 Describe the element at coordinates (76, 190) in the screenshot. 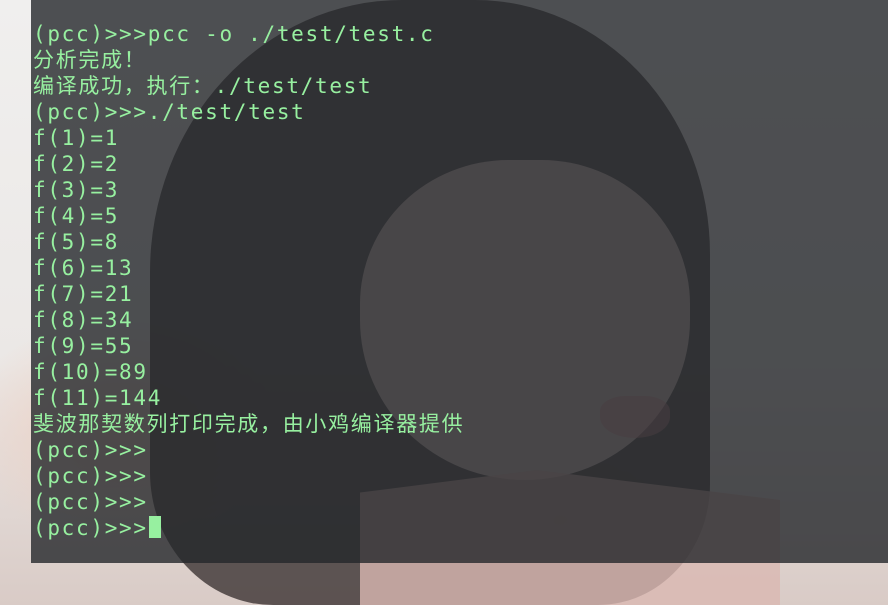

I see `terminal-line: f(3)=3` at that location.